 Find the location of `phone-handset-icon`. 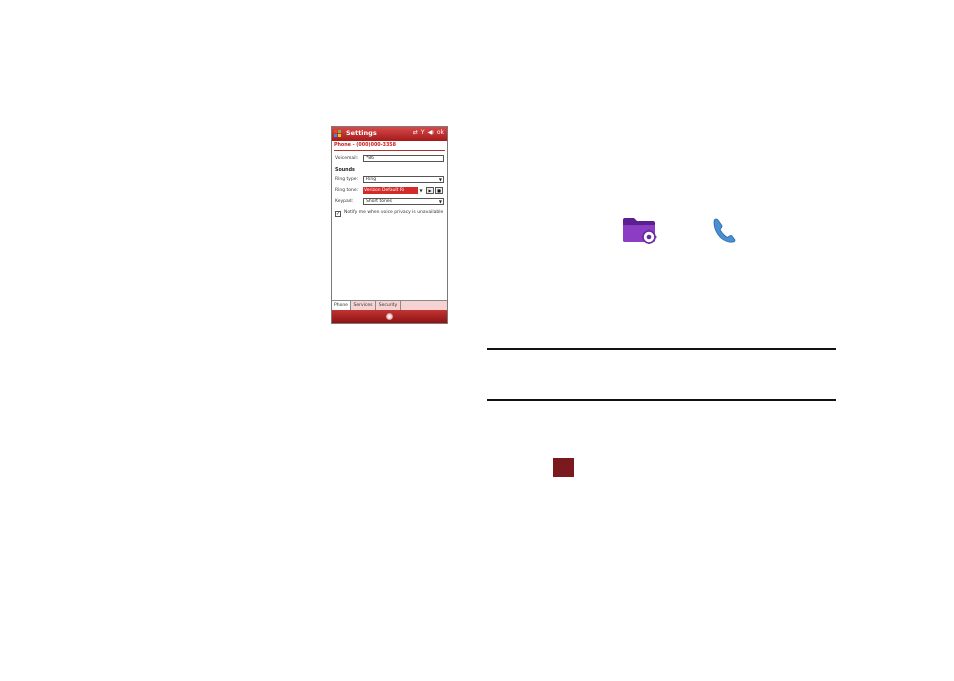

phone-handset-icon is located at coordinates (724, 230).